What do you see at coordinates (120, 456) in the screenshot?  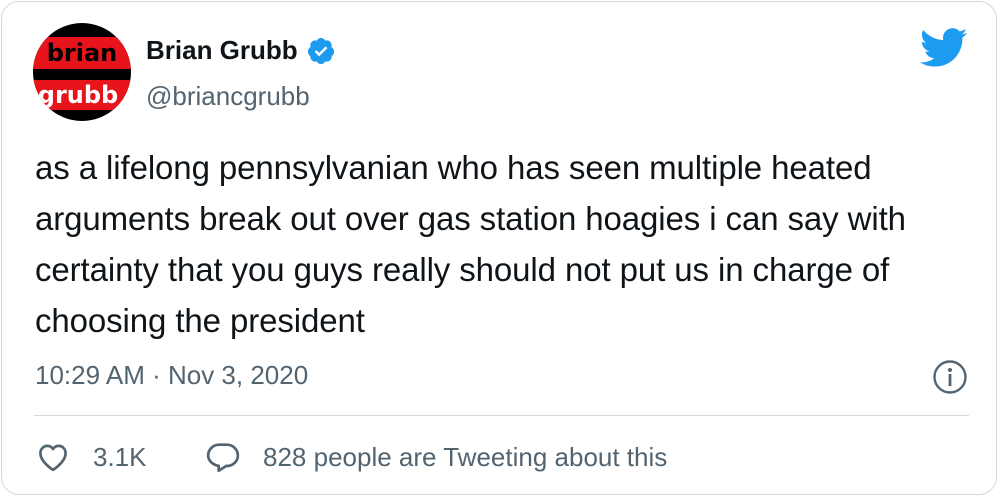 I see `like-count: 3.1K` at bounding box center [120, 456].